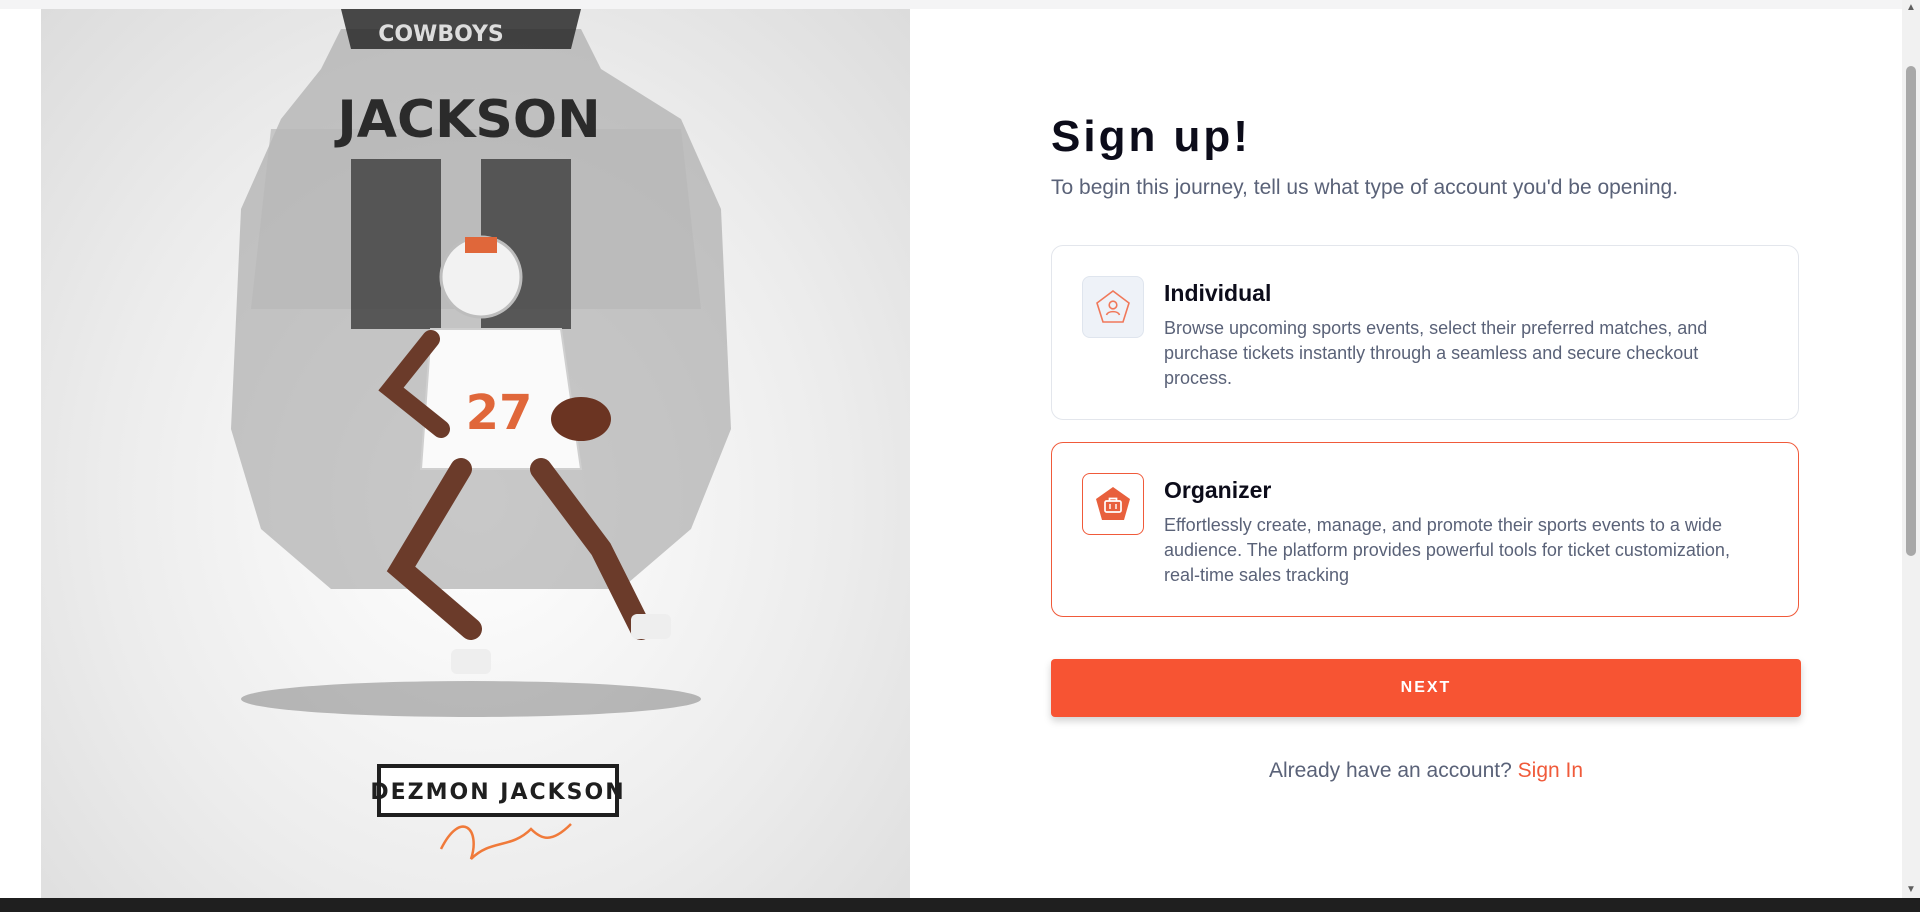 The width and height of the screenshot is (1920, 912). Describe the element at coordinates (951, 4) in the screenshot. I see `top-strip` at that location.